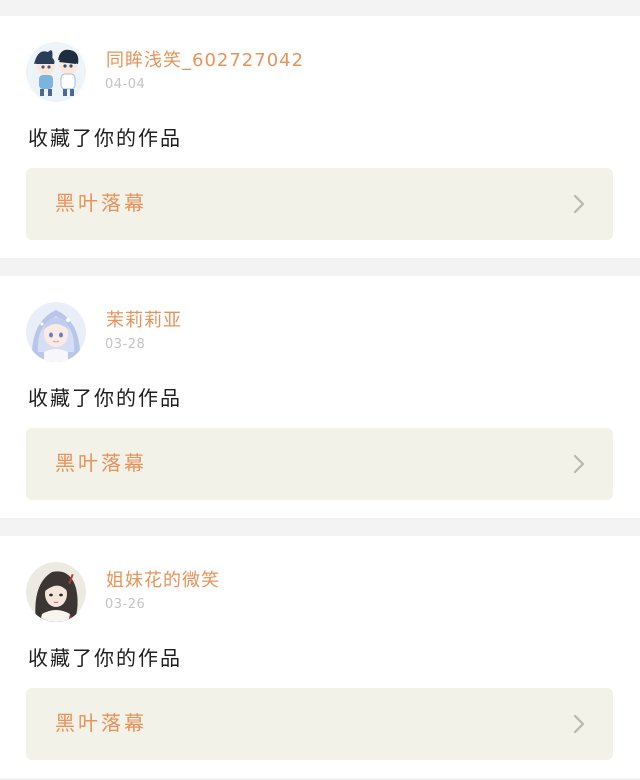  What do you see at coordinates (125, 344) in the screenshot?
I see `timestamp: 03-28` at bounding box center [125, 344].